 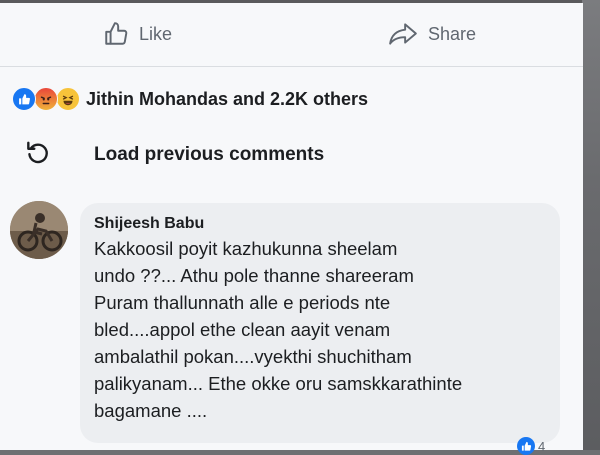 I want to click on comment-author: Shijeesh Babu, so click(x=149, y=224).